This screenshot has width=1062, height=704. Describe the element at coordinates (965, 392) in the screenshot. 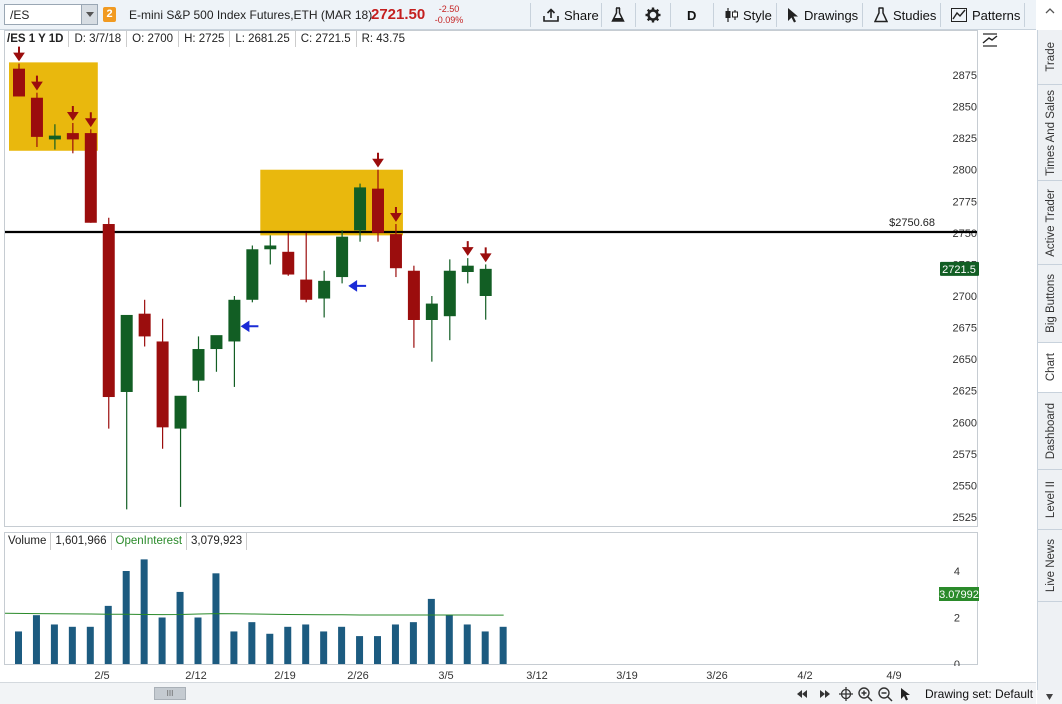

I see `price-tick-label: 2625` at that location.